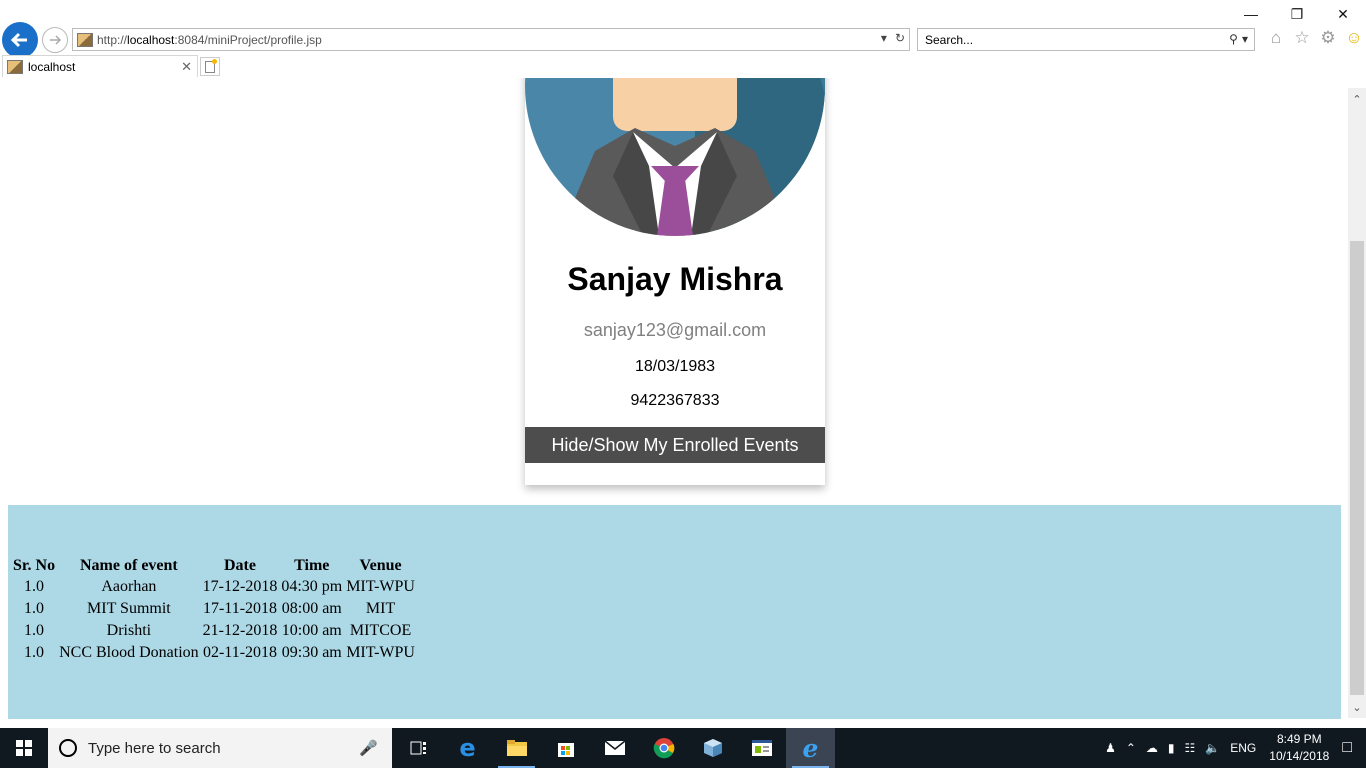  Describe the element at coordinates (1315, 38) in the screenshot. I see `toolbar-icons: ⌂ ☆ ⚙ ☺` at that location.